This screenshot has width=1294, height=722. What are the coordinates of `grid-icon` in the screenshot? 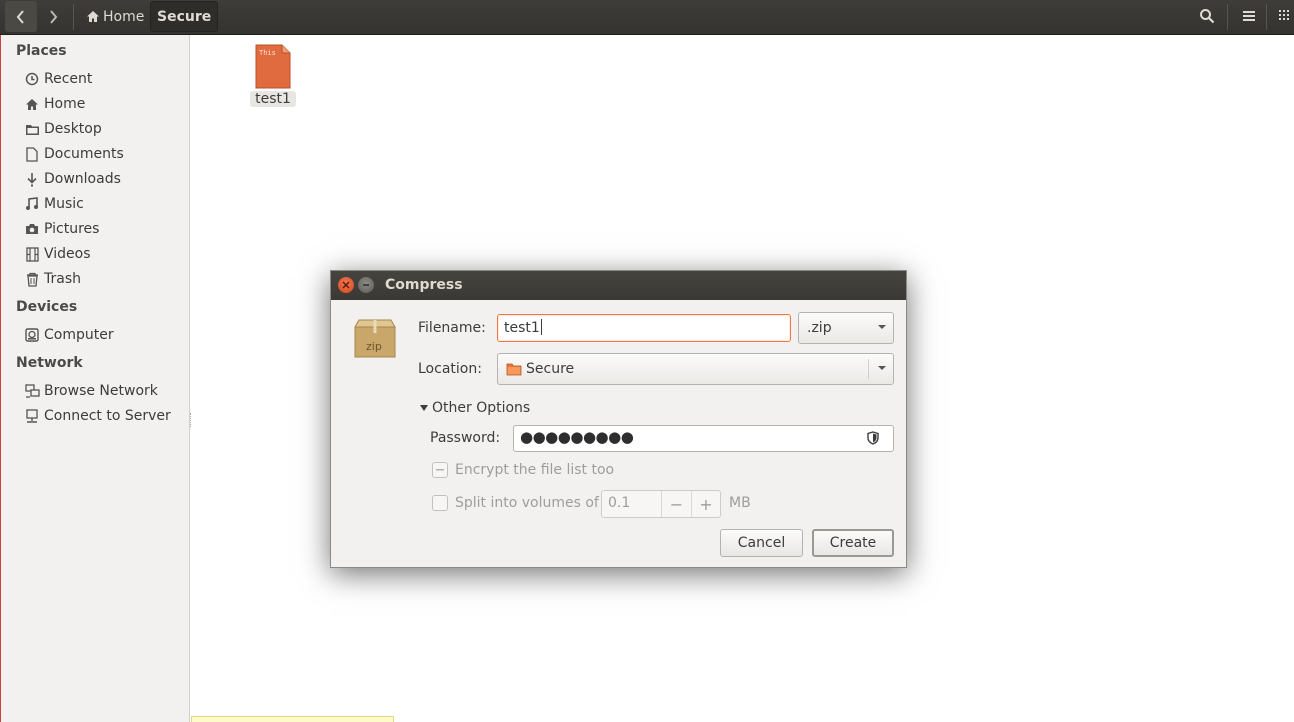 It's located at (1284, 15).